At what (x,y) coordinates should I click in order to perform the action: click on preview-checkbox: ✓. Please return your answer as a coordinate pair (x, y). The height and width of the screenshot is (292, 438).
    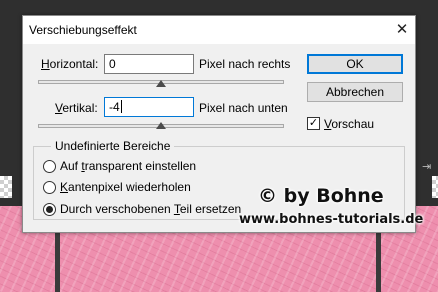
    Looking at the image, I should click on (313, 123).